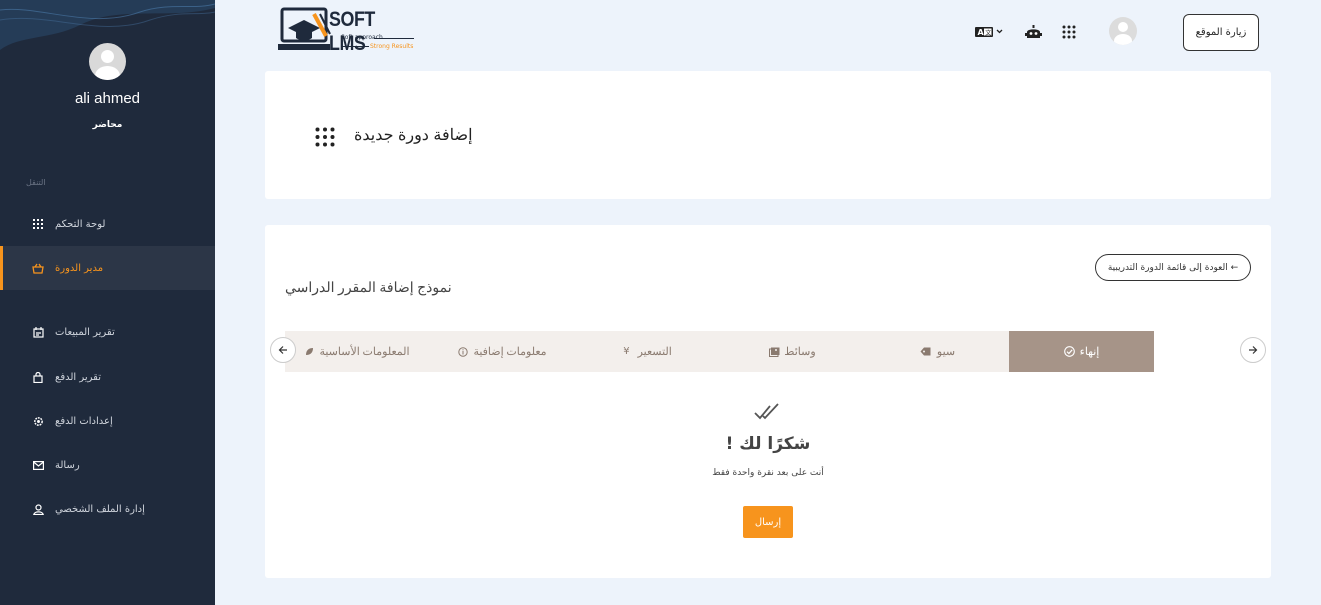  Describe the element at coordinates (925, 351) in the screenshot. I see `tag-icon` at that location.